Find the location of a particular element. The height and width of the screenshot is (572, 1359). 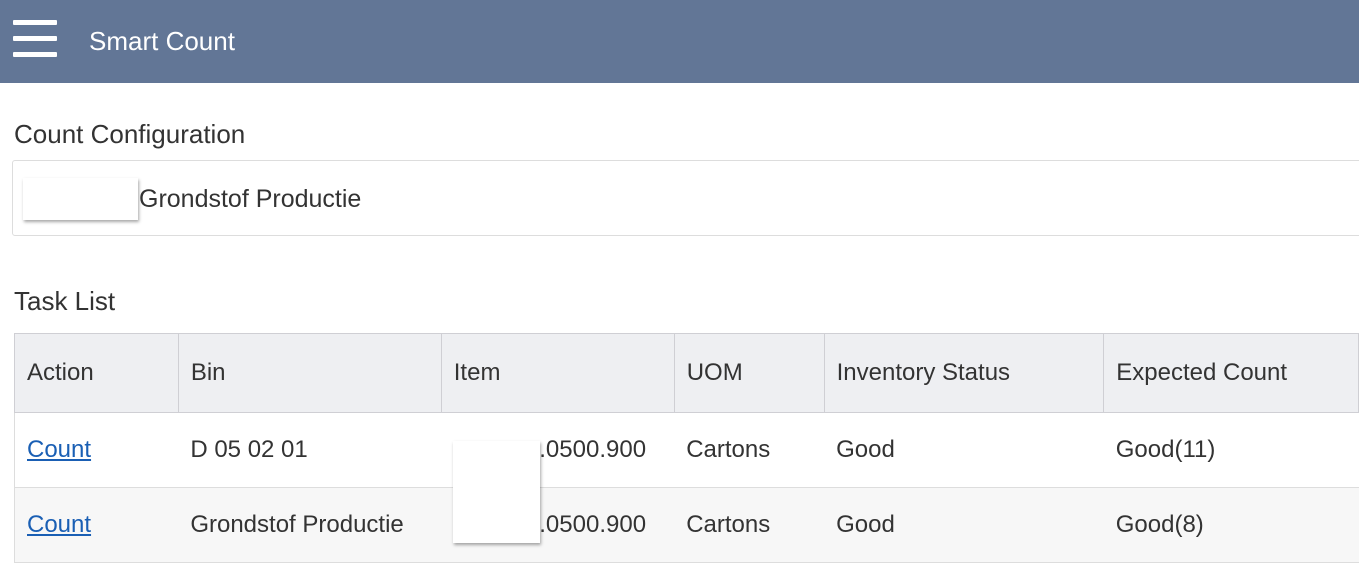

column-header-uom: UOM is located at coordinates (749, 373).